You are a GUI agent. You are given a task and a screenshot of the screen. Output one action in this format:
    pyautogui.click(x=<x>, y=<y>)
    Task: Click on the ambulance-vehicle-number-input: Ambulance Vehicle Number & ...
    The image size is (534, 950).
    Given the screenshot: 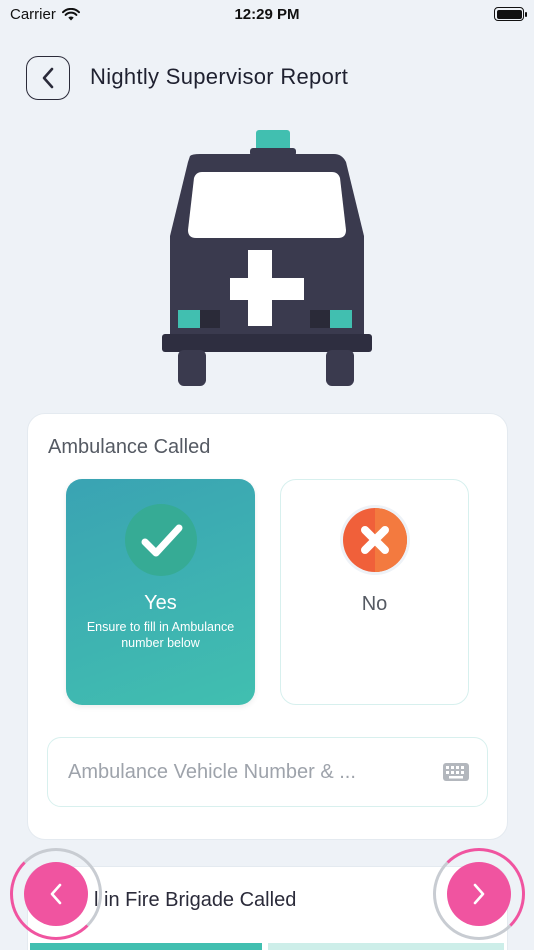 What is the action you would take?
    pyautogui.click(x=267, y=772)
    